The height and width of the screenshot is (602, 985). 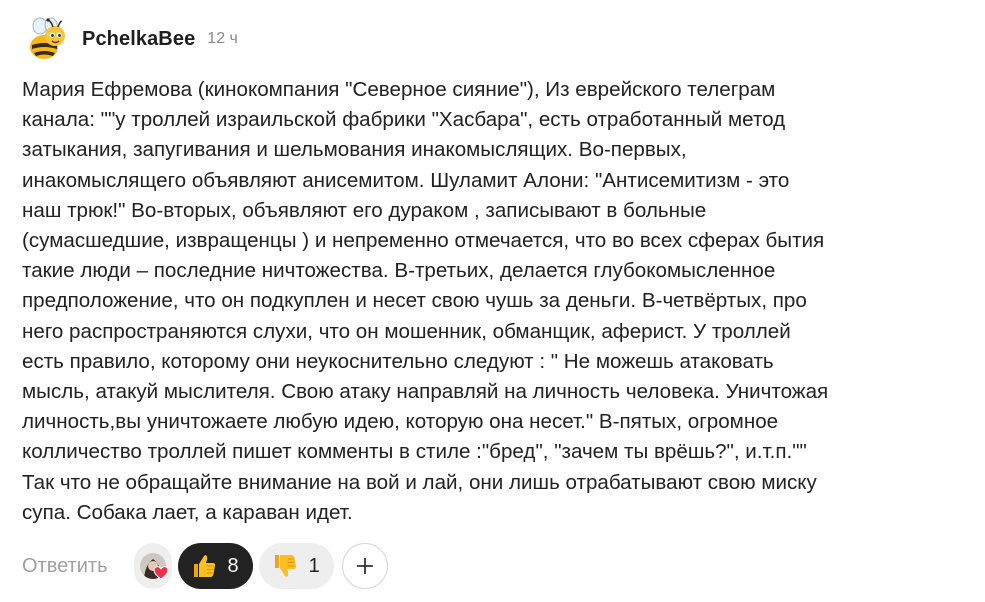 I want to click on like-button: 8, so click(x=215, y=566).